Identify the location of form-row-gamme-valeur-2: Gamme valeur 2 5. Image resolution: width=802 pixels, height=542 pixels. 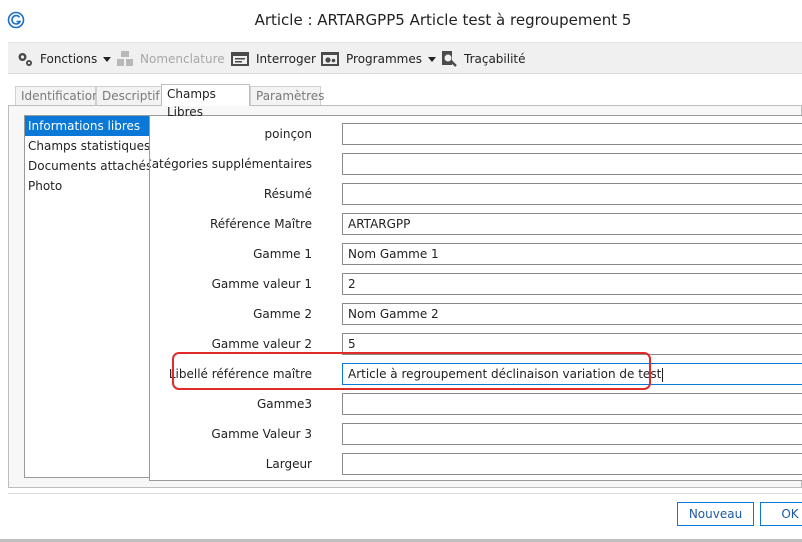
(476, 345).